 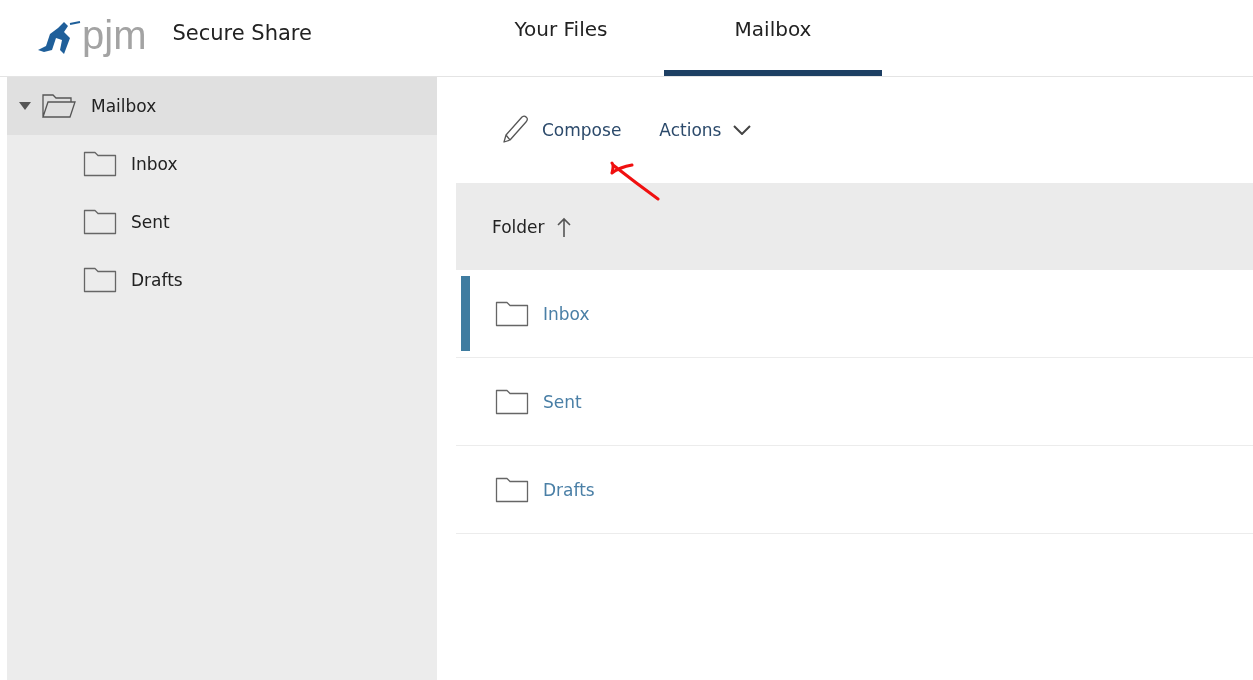 What do you see at coordinates (531, 226) in the screenshot?
I see `column-header: Folder` at bounding box center [531, 226].